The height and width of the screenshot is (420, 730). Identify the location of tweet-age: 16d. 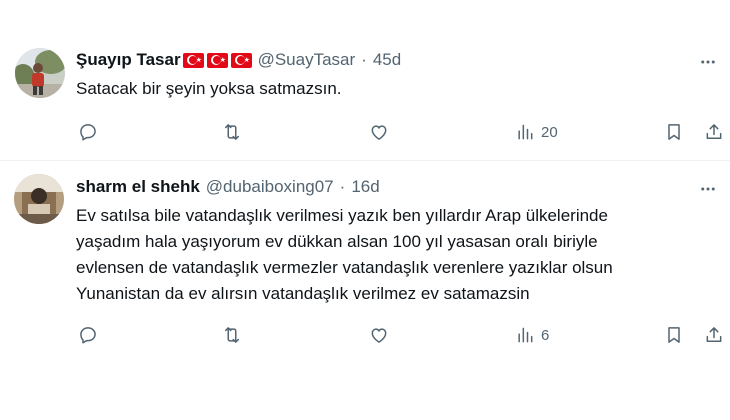
(365, 187).